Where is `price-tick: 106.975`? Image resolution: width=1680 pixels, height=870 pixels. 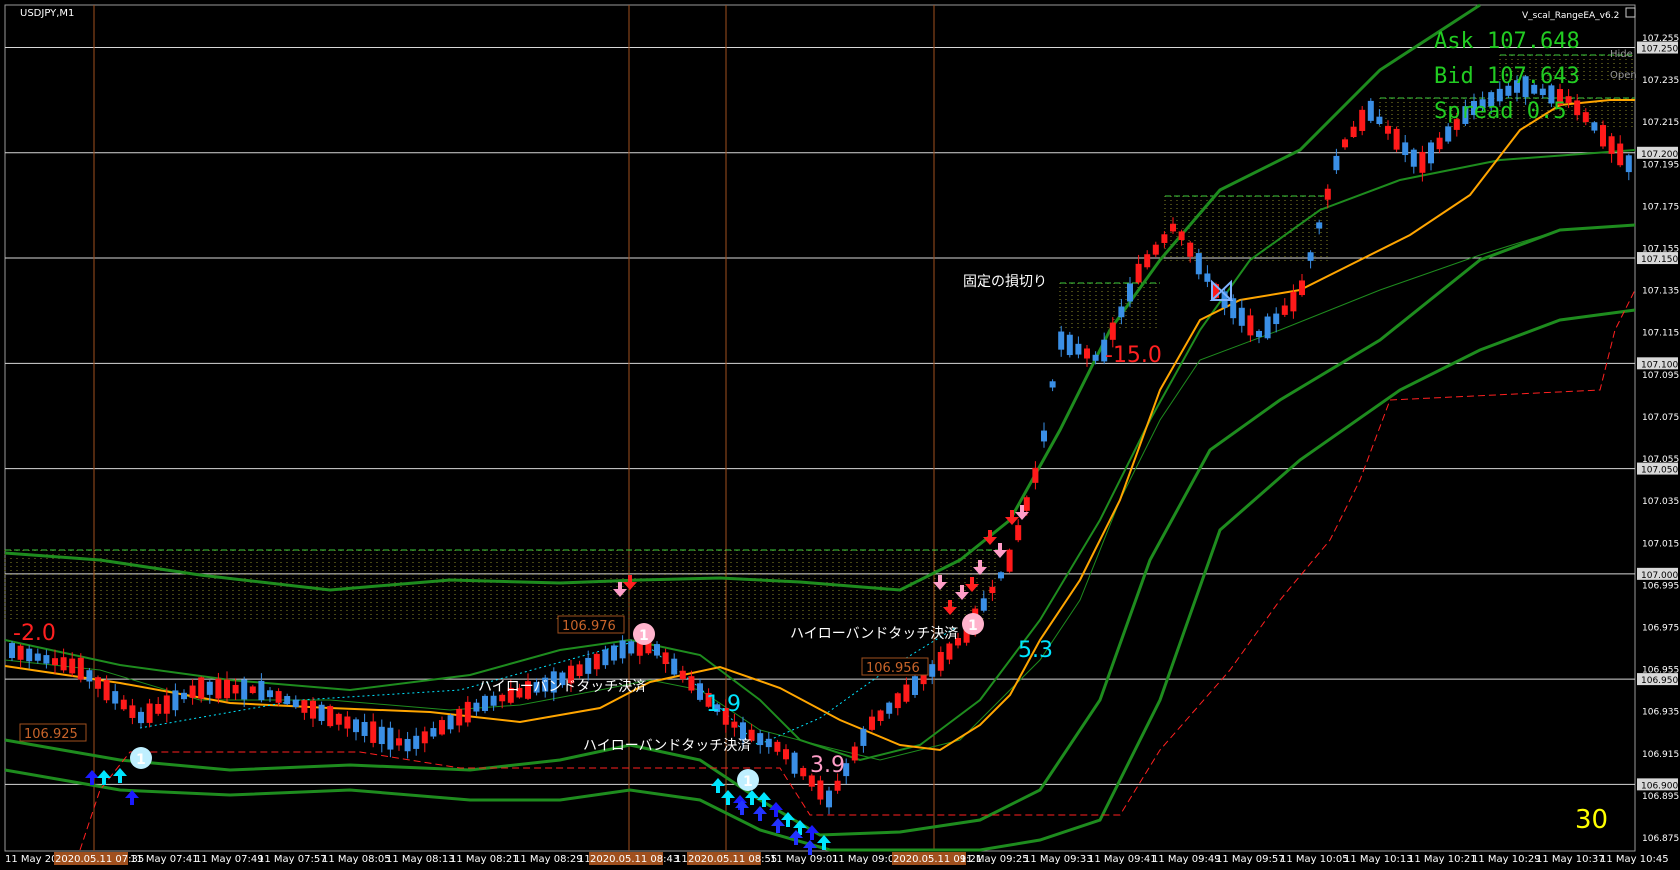 price-tick: 106.975 is located at coordinates (1660, 628).